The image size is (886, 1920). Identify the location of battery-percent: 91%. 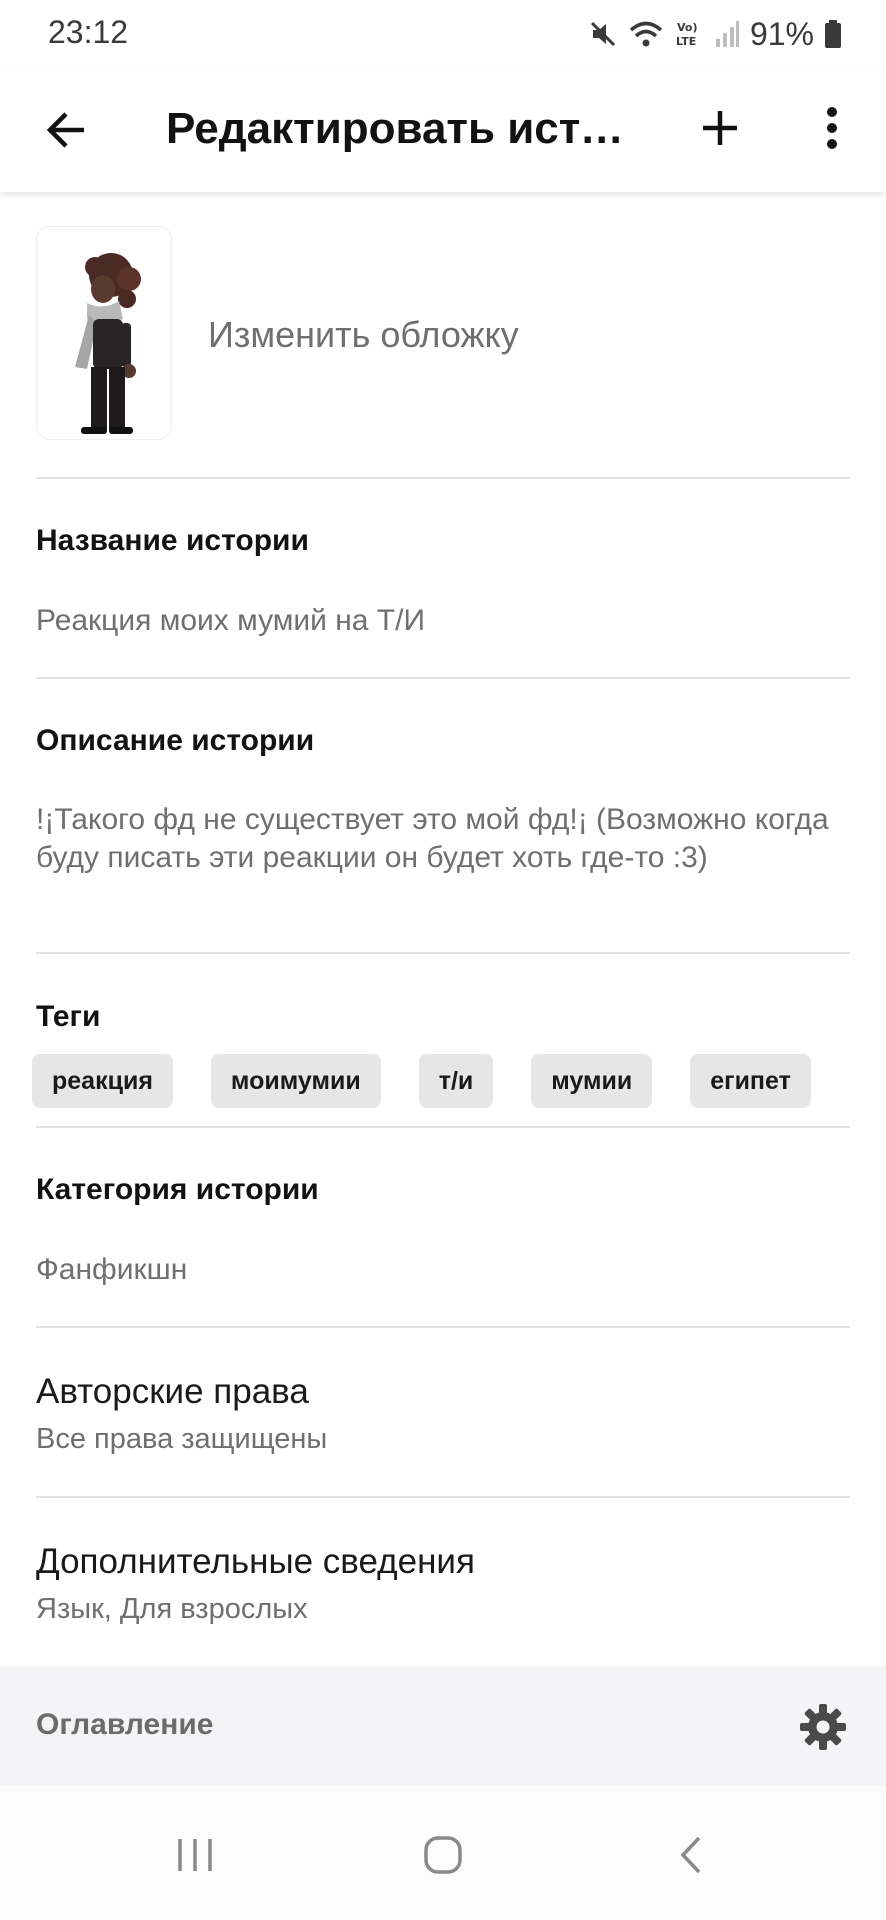
(781, 33).